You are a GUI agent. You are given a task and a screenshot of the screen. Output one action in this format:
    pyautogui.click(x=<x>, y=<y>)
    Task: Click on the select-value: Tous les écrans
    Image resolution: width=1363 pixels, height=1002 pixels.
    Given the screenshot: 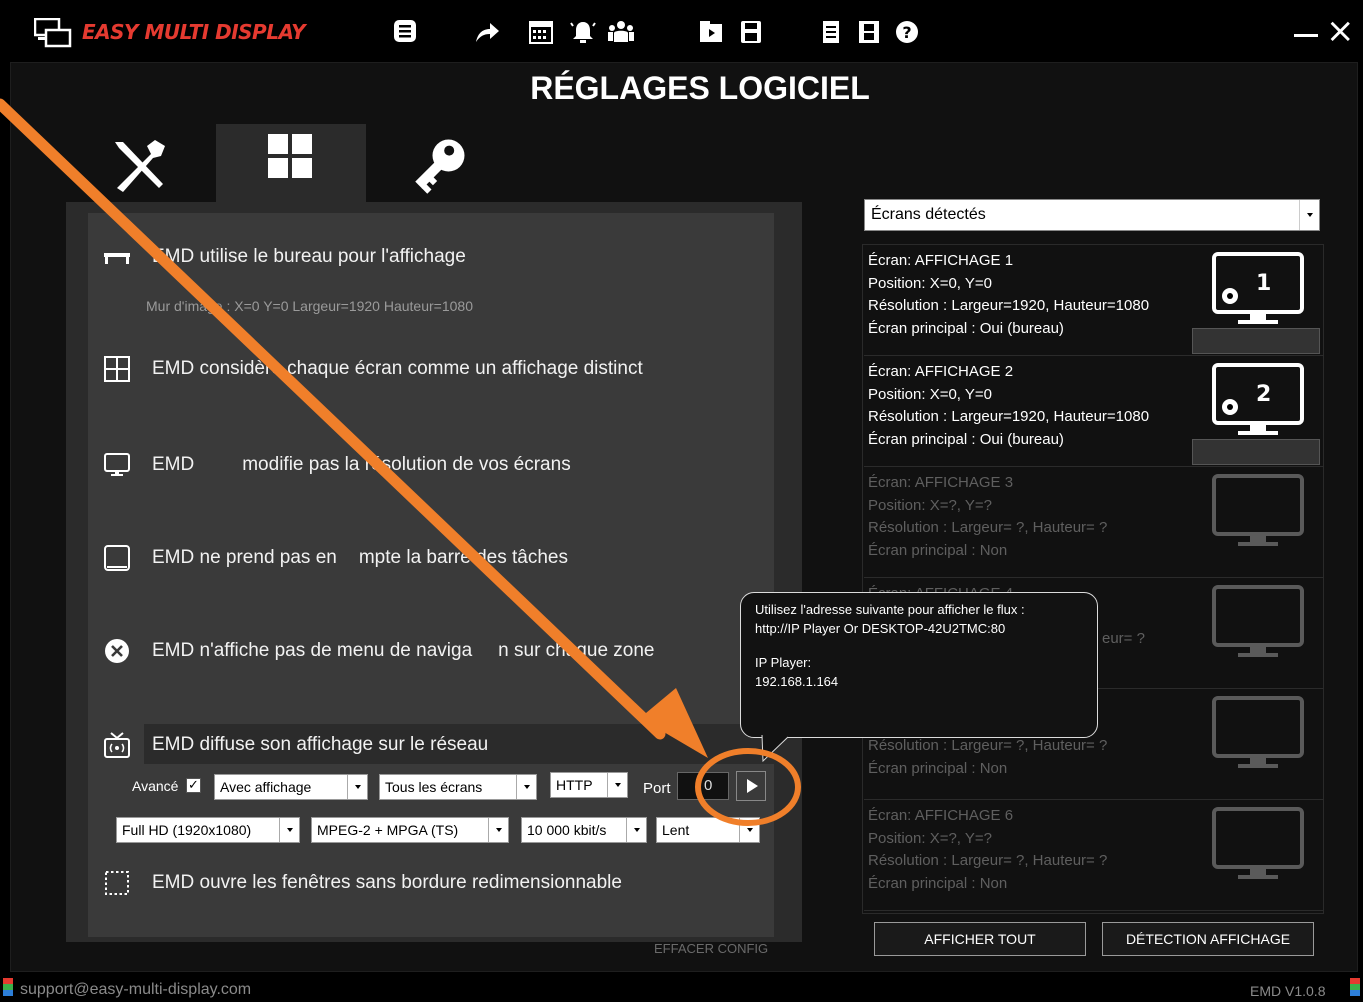 What is the action you would take?
    pyautogui.click(x=434, y=787)
    